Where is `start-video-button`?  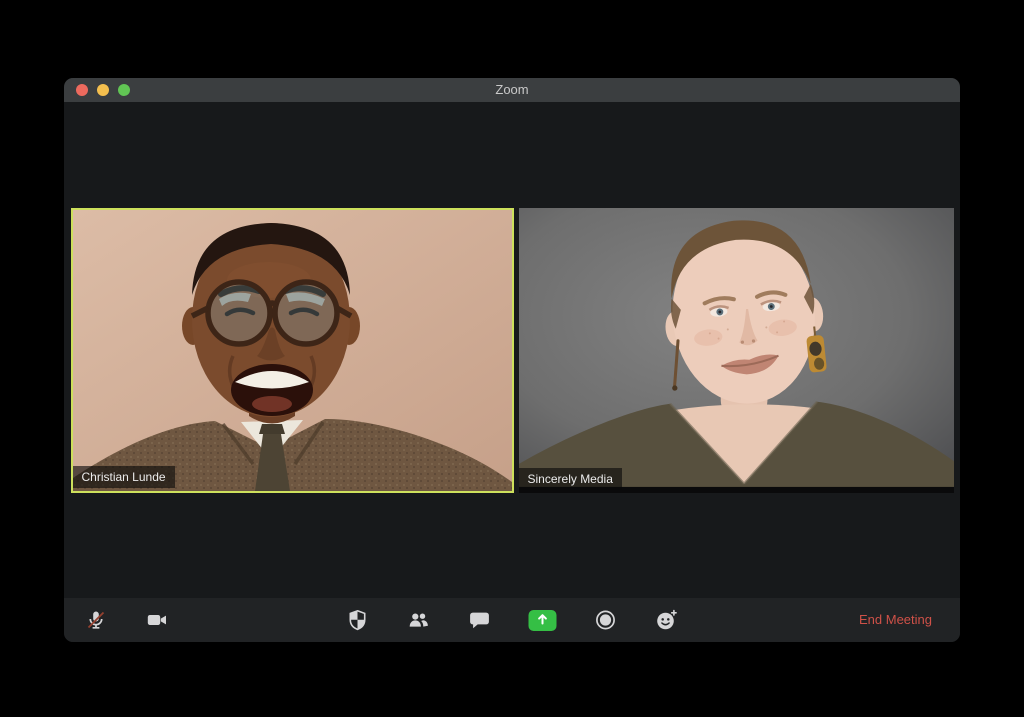 start-video-button is located at coordinates (157, 620).